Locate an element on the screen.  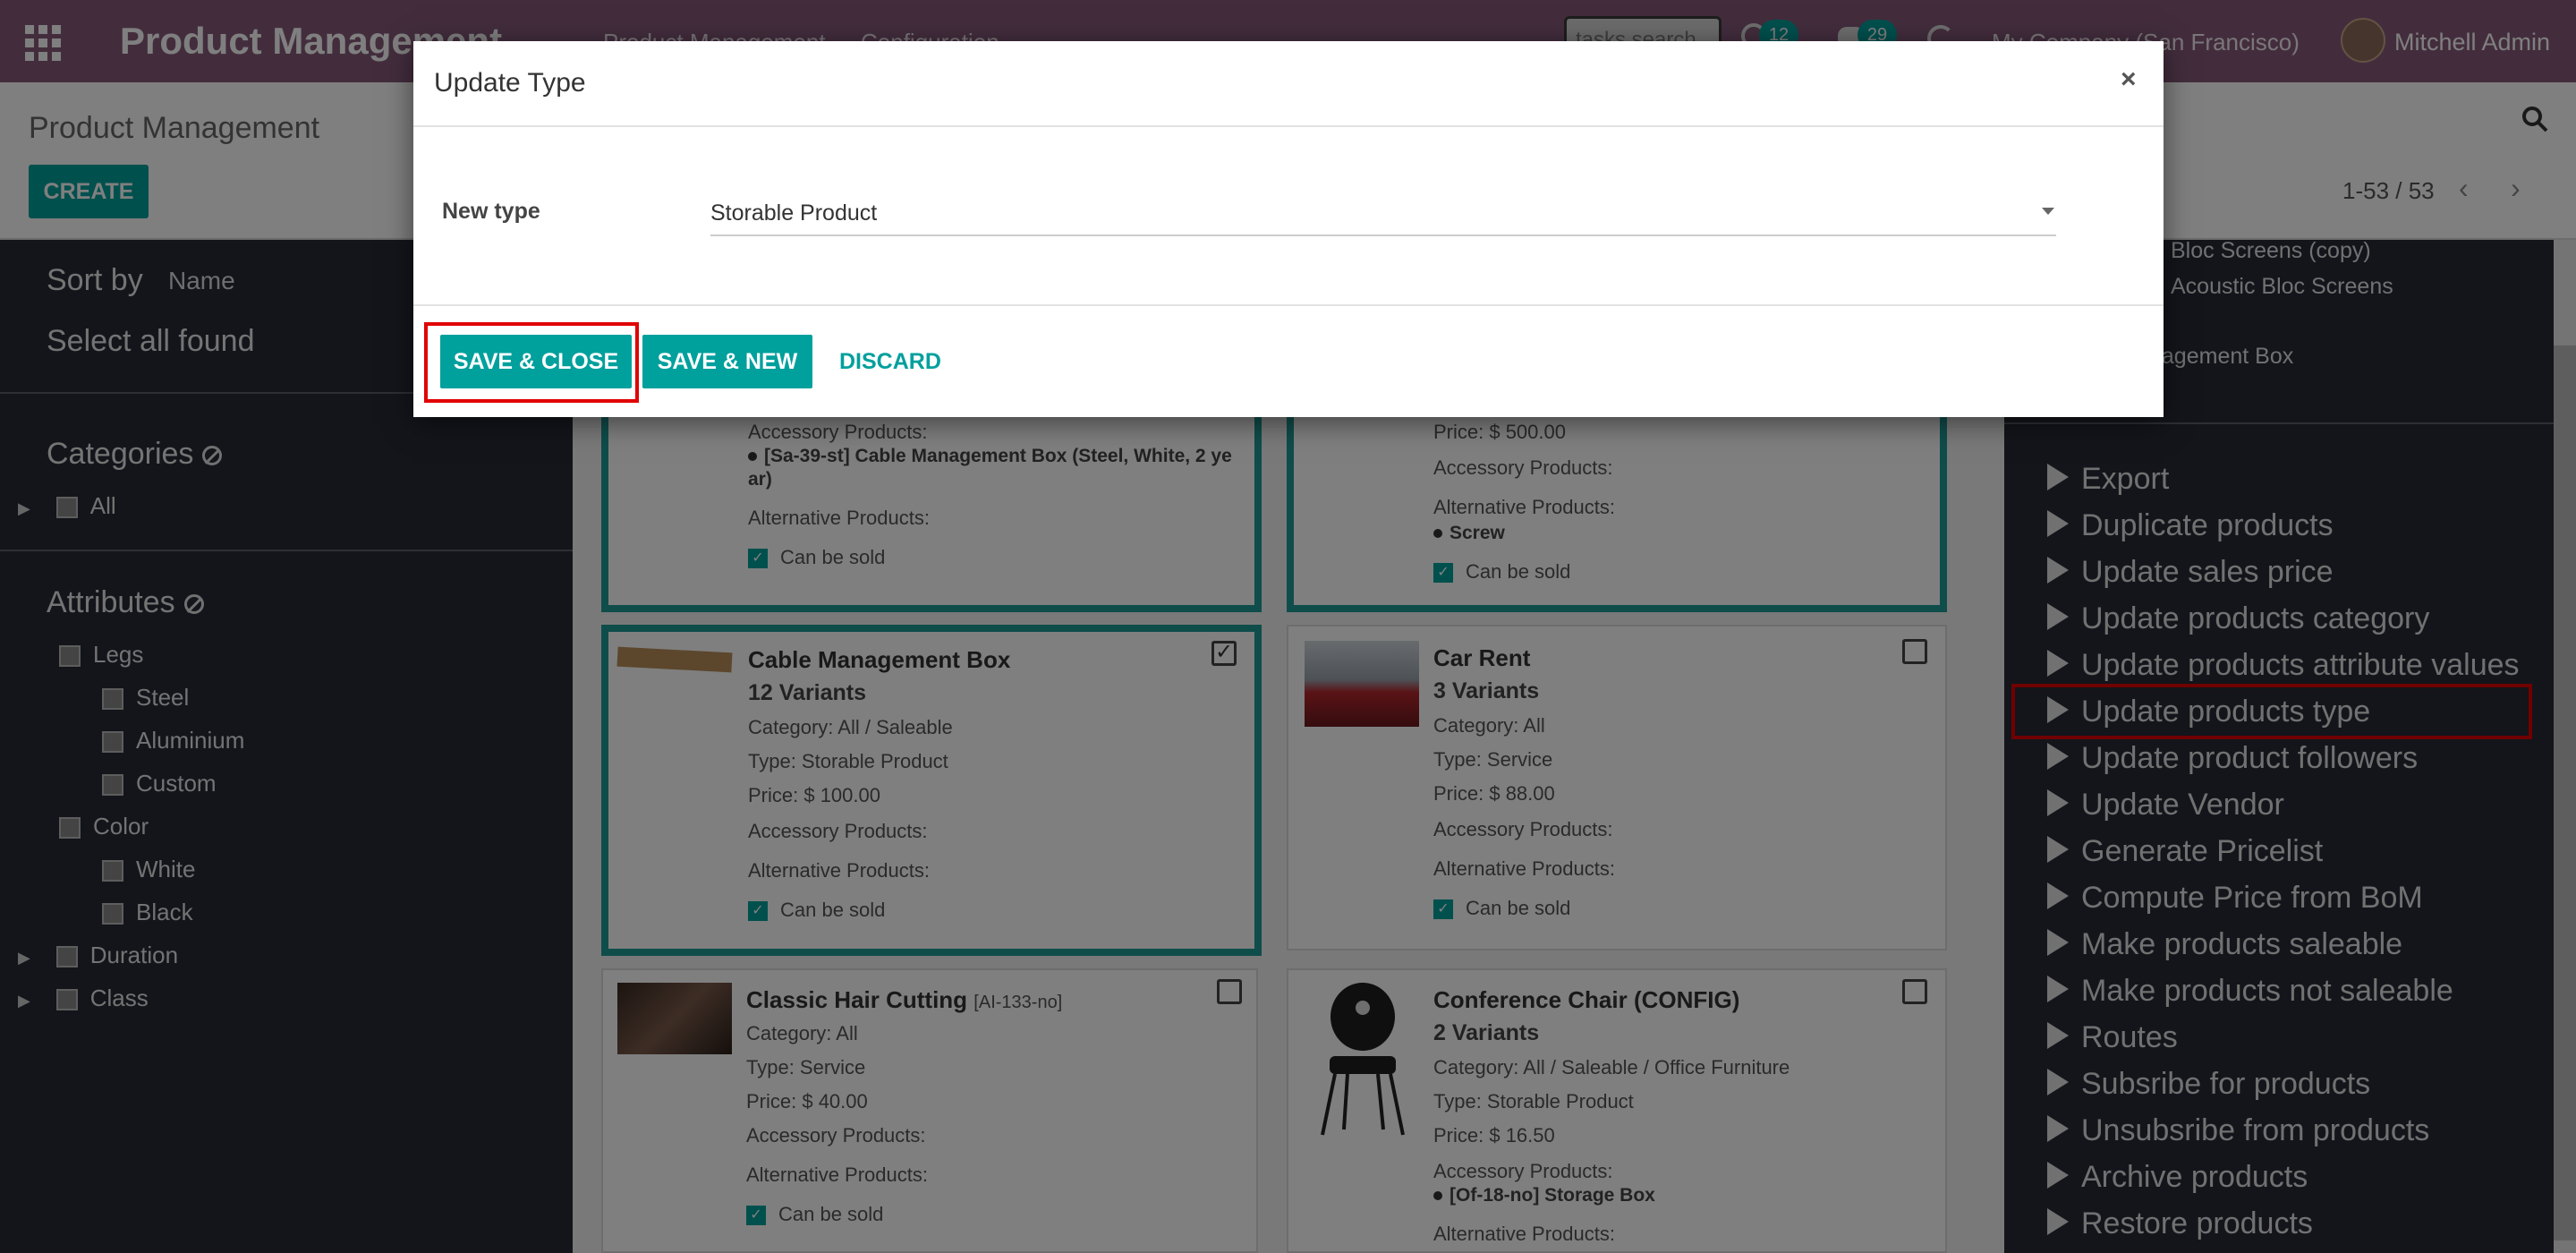
chevron-down-icon is located at coordinates (2048, 211).